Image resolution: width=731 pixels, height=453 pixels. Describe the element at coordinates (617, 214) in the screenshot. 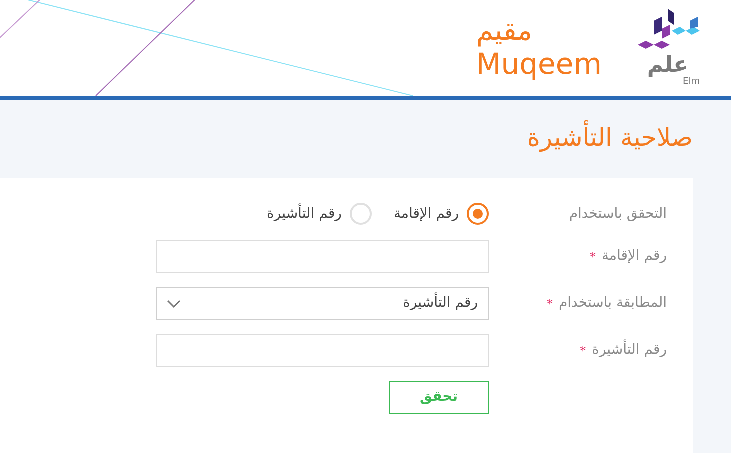

I see `field-label: التحقق باستخدام` at that location.